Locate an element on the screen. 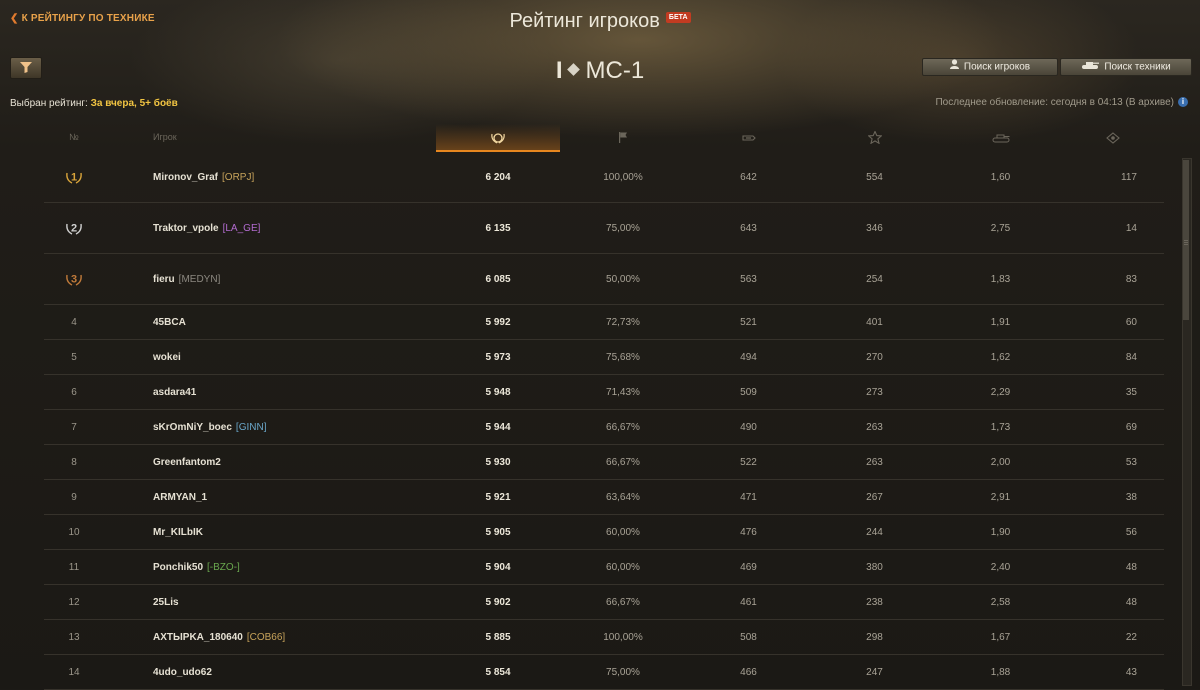 The image size is (1200, 690). damage-value: 508 is located at coordinates (748, 637).